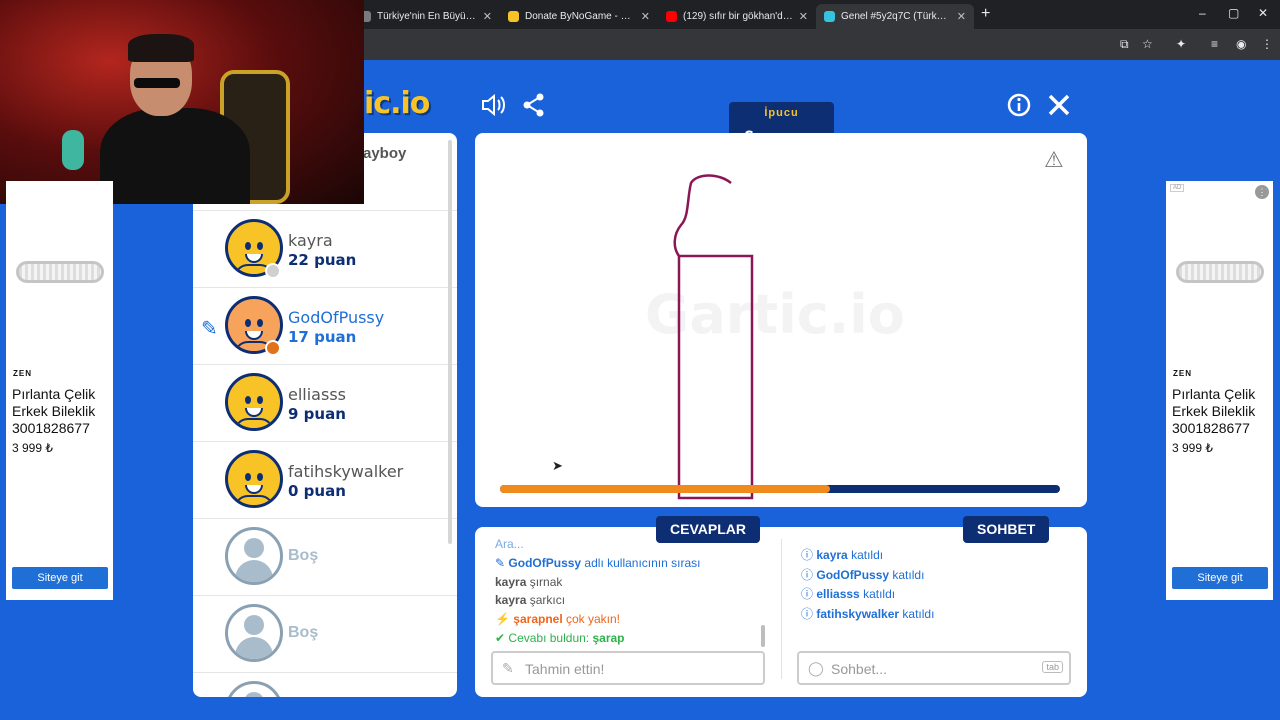  Describe the element at coordinates (426, 16) in the screenshot. I see `browser-tab-0: Türkiye'nin En Büyük Oyuncu D ✕` at that location.